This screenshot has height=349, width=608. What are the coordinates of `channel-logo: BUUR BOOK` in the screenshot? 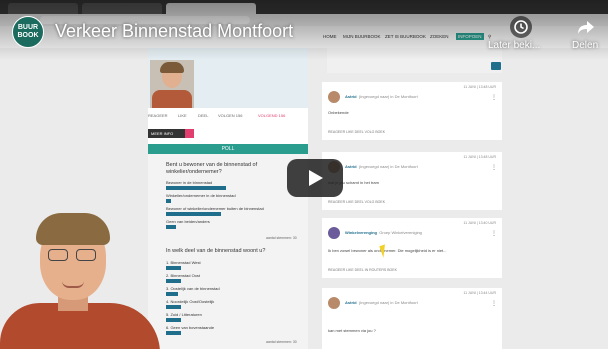 It's located at (28, 32).